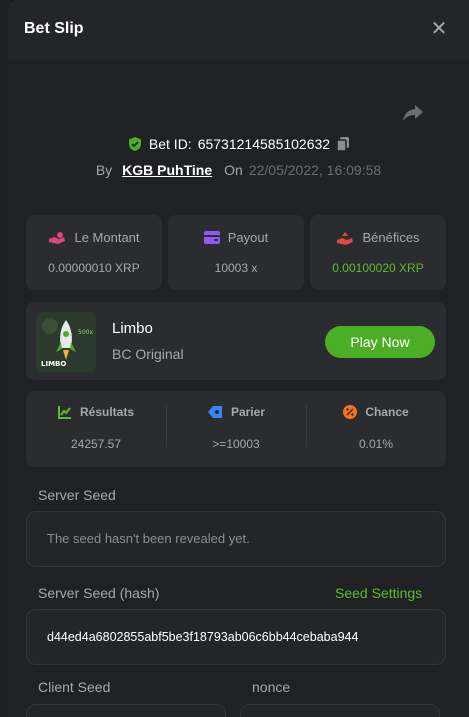  What do you see at coordinates (170, 144) in the screenshot?
I see `bet-id-label: Bet ID:` at bounding box center [170, 144].